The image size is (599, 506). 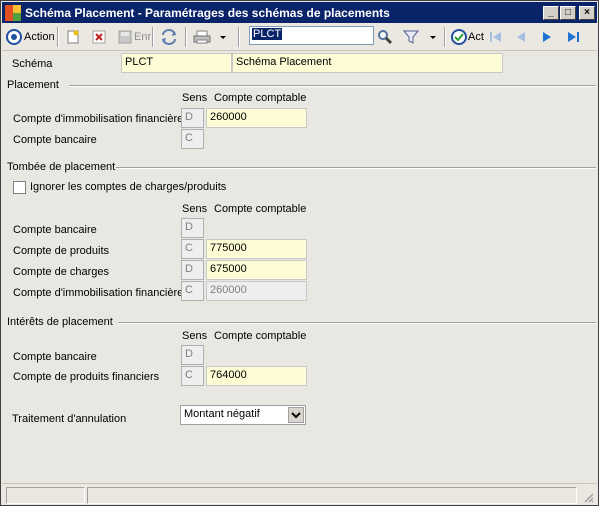 I want to click on filter-icon, so click(x=411, y=37).